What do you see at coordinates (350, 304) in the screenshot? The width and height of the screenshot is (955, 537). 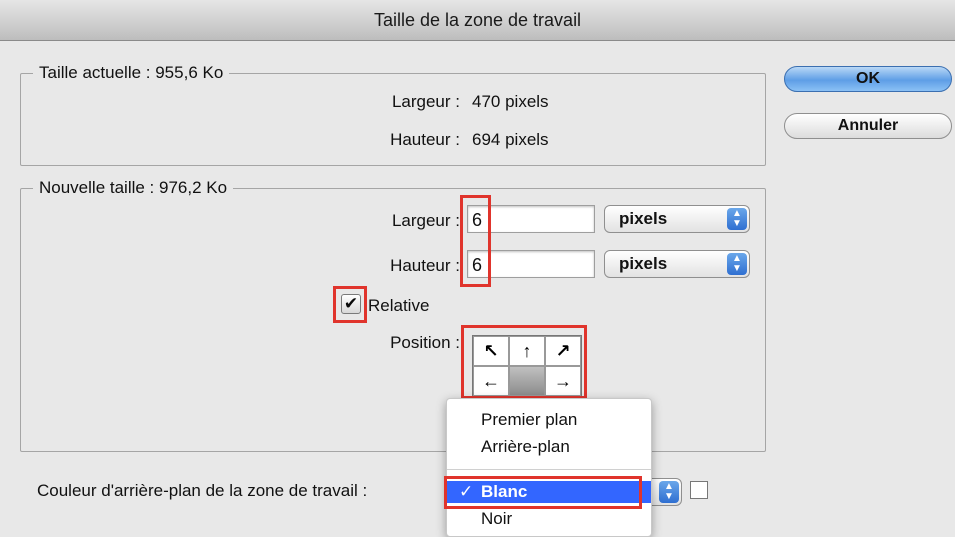 I see `checkbox-highlight` at bounding box center [350, 304].